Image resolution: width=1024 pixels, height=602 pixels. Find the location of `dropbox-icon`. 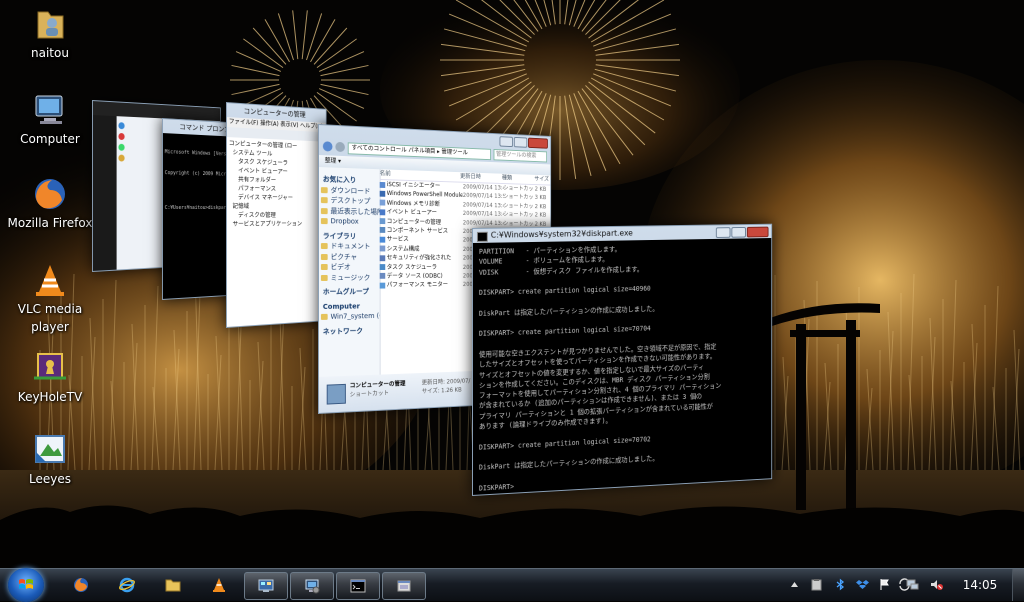

dropbox-icon is located at coordinates (862, 584).